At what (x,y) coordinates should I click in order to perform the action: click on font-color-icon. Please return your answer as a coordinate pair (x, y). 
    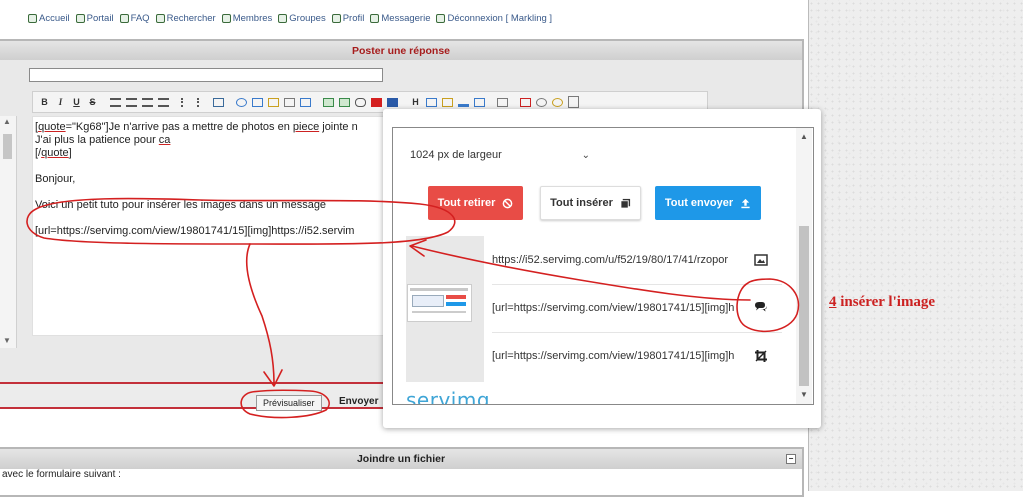
    Looking at the image, I should click on (463, 102).